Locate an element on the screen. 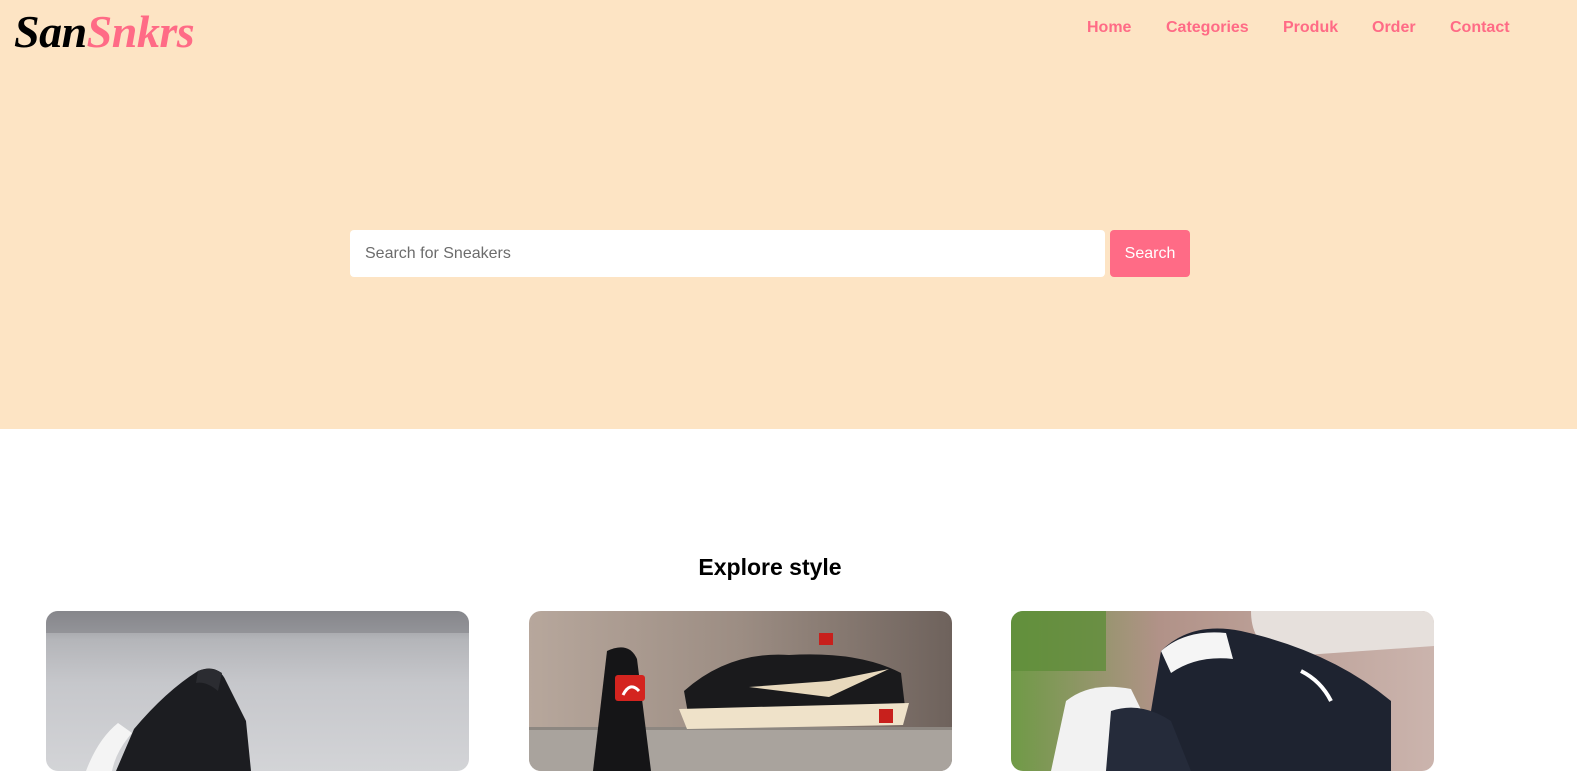 This screenshot has width=1577, height=771. black-sneakers-on-stone-photo is located at coordinates (740, 691).